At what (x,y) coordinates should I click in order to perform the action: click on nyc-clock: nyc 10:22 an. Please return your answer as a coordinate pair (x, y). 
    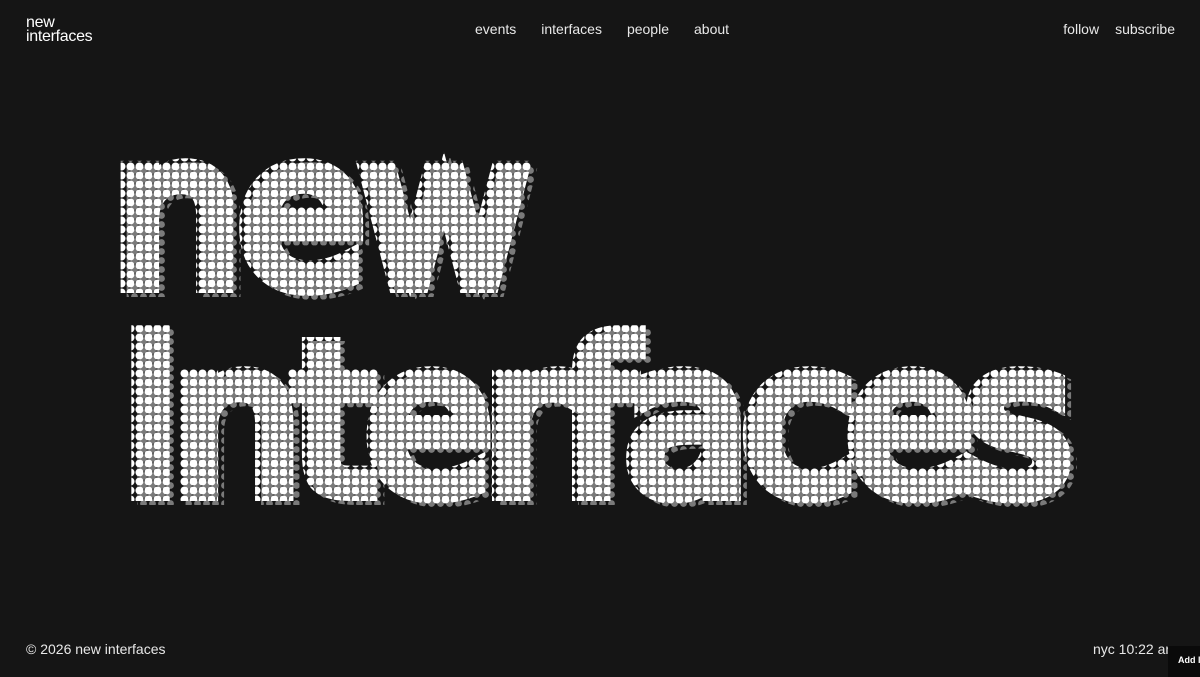
    Looking at the image, I should click on (1133, 649).